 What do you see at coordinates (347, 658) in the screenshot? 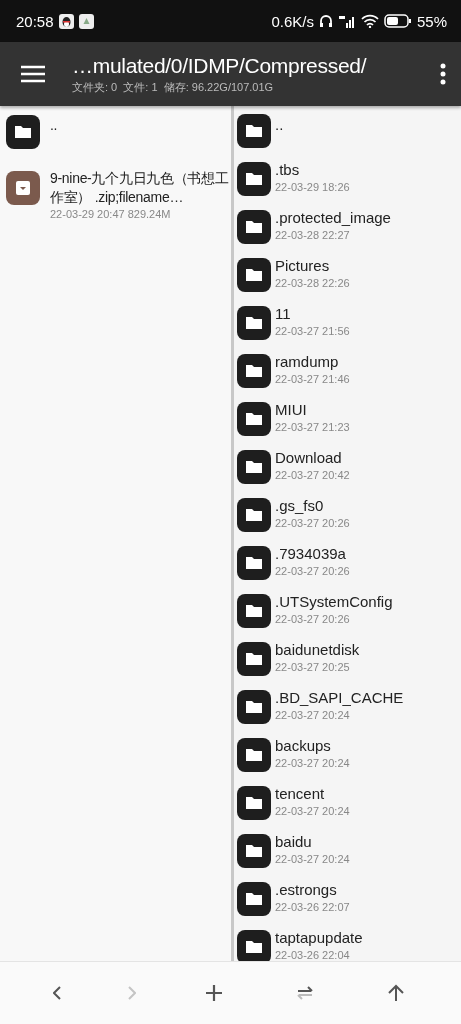
I see `folder-item: baidunetdisk 22-03-27 20:25` at bounding box center [347, 658].